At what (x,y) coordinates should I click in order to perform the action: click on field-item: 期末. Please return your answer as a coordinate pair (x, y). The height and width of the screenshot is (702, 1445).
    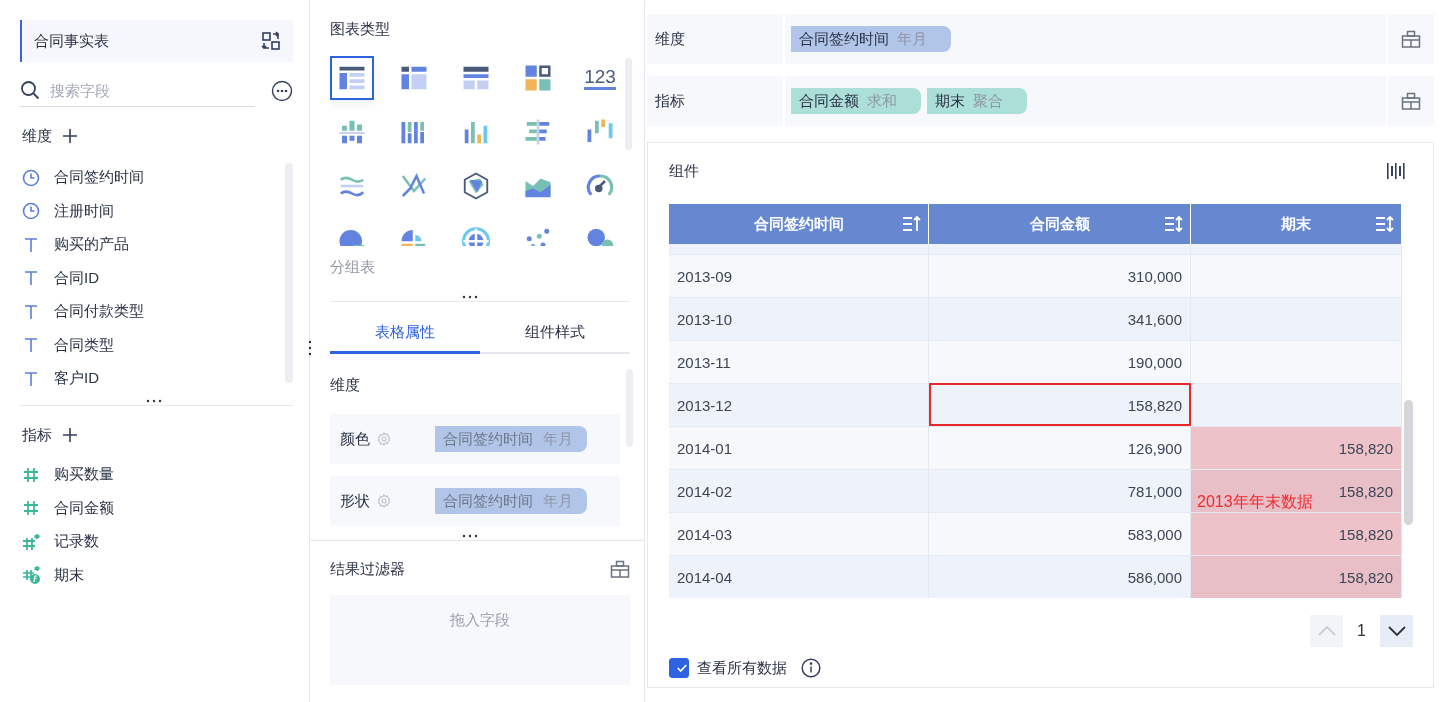
    Looking at the image, I should click on (156, 575).